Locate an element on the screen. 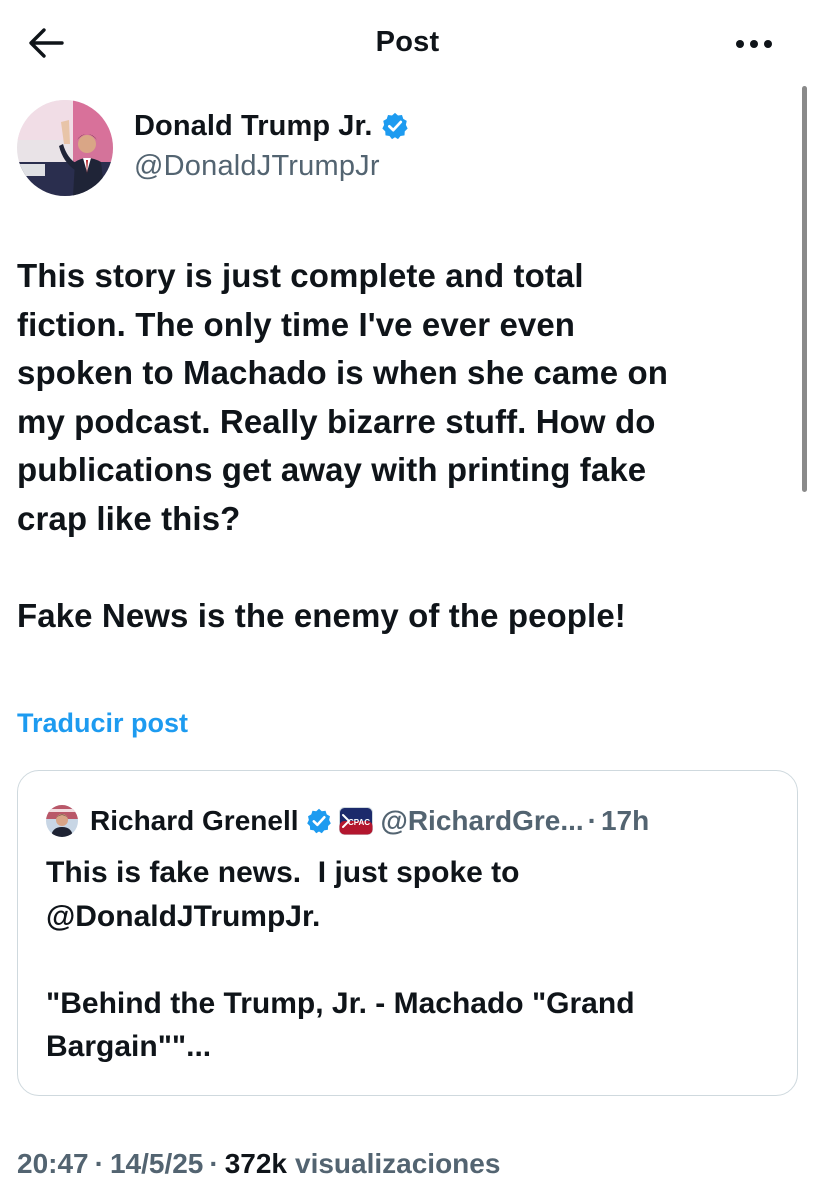 Image resolution: width=815 pixels, height=1200 pixels. avatar is located at coordinates (65, 148).